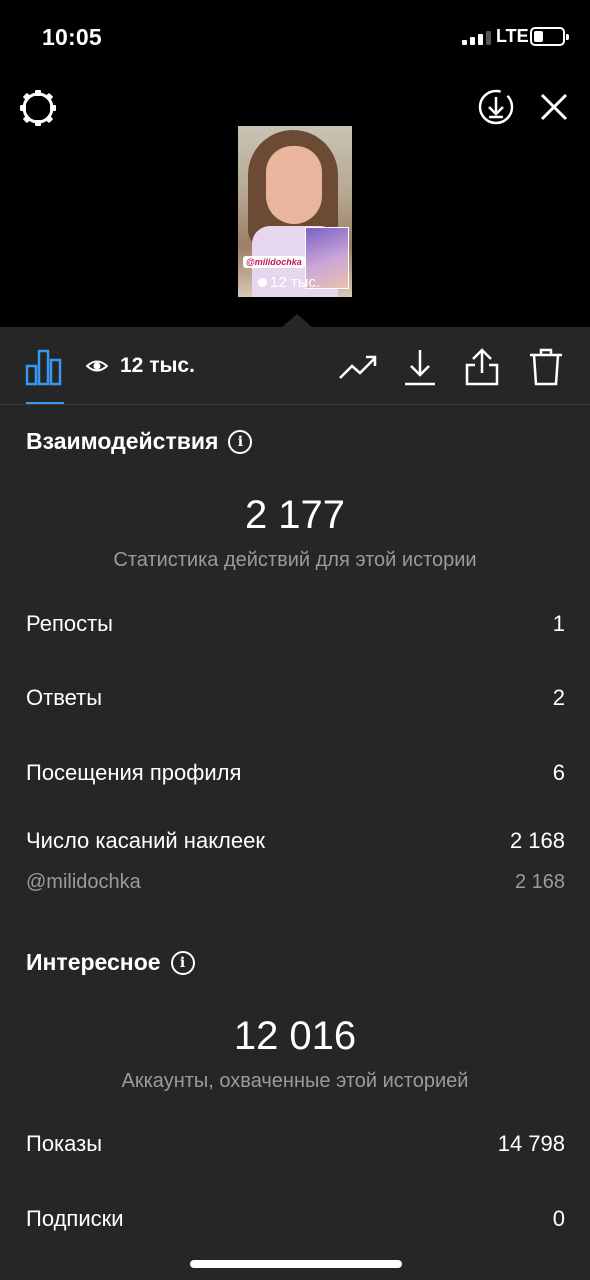  I want to click on insights-tab, so click(44, 367).